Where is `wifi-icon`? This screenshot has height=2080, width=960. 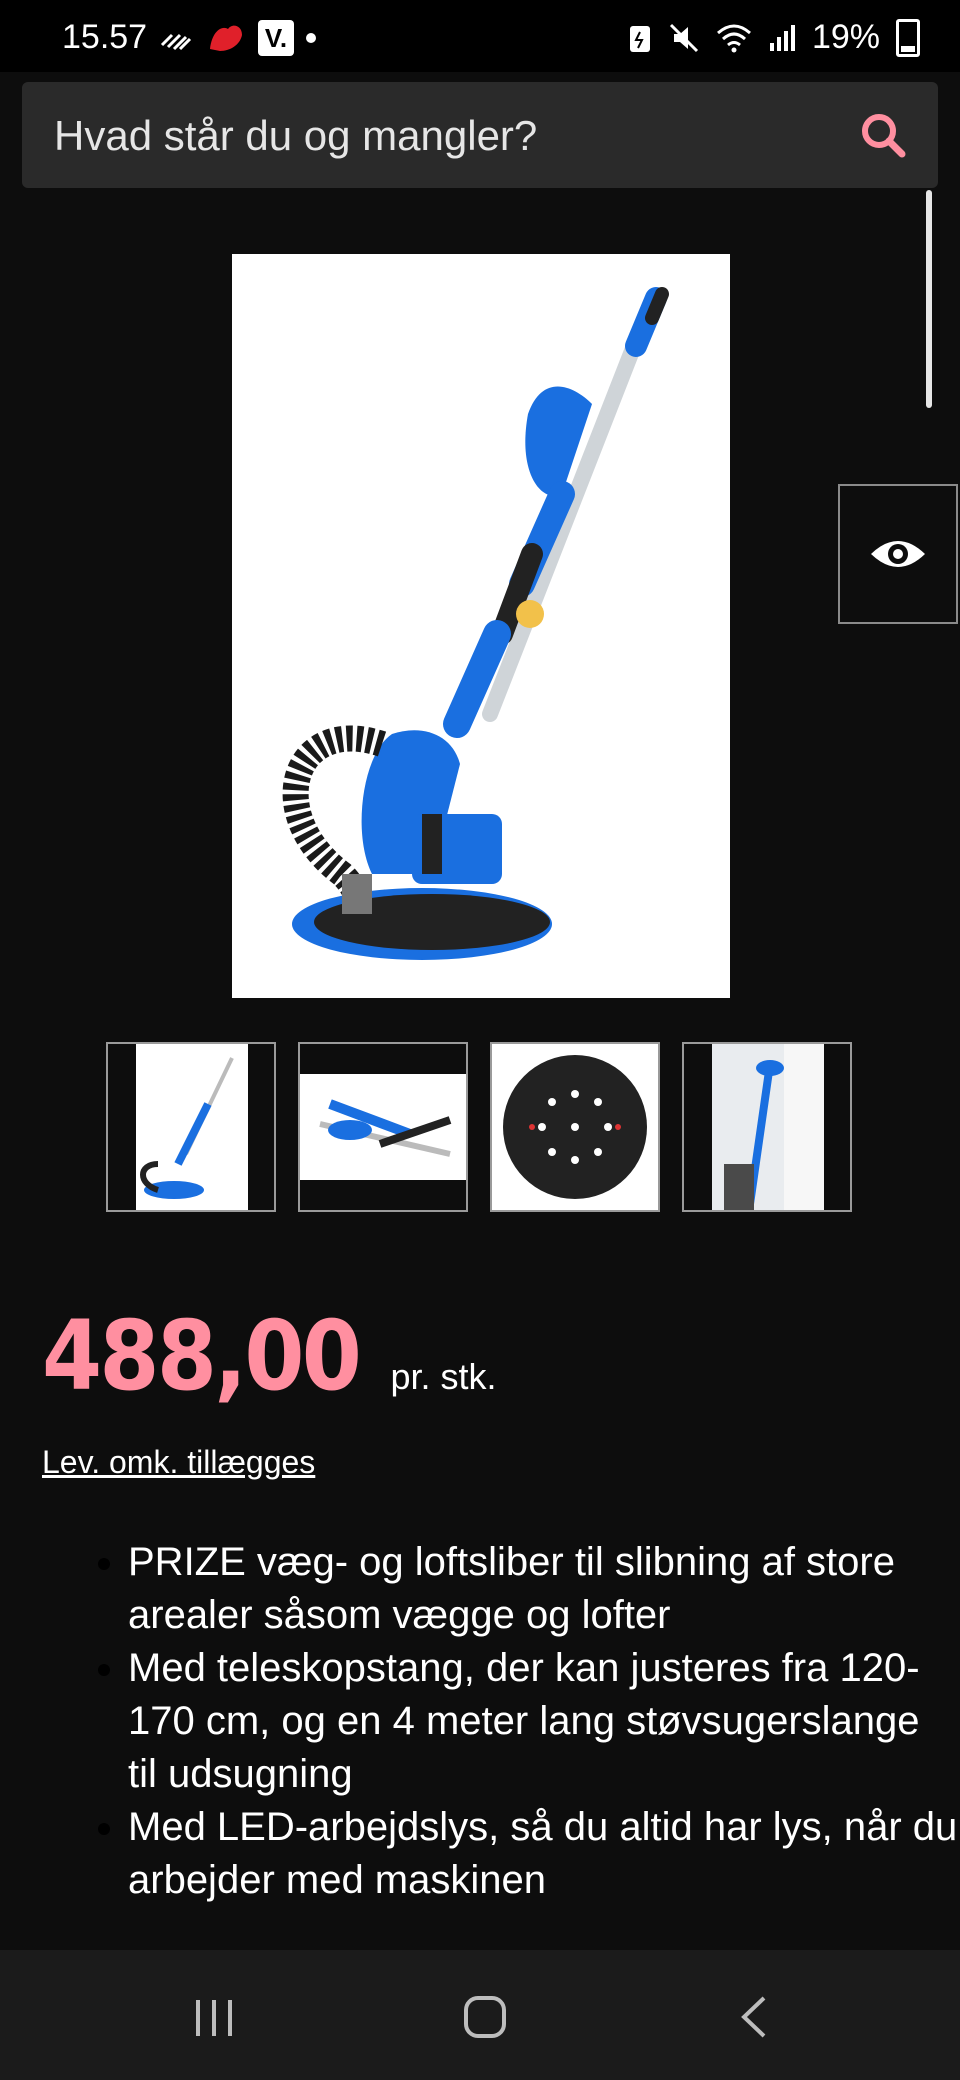 wifi-icon is located at coordinates (733, 38).